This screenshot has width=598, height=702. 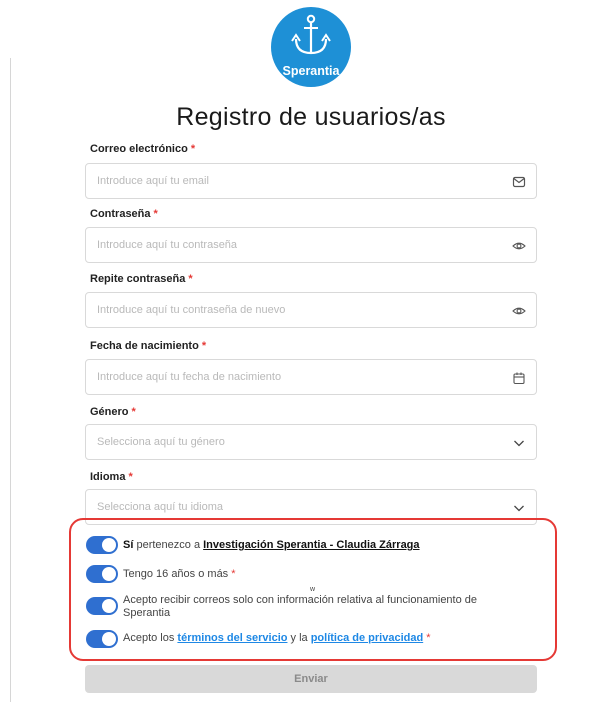 What do you see at coordinates (176, 574) in the screenshot?
I see `age-consent-copy: Tengo 16 años o más` at bounding box center [176, 574].